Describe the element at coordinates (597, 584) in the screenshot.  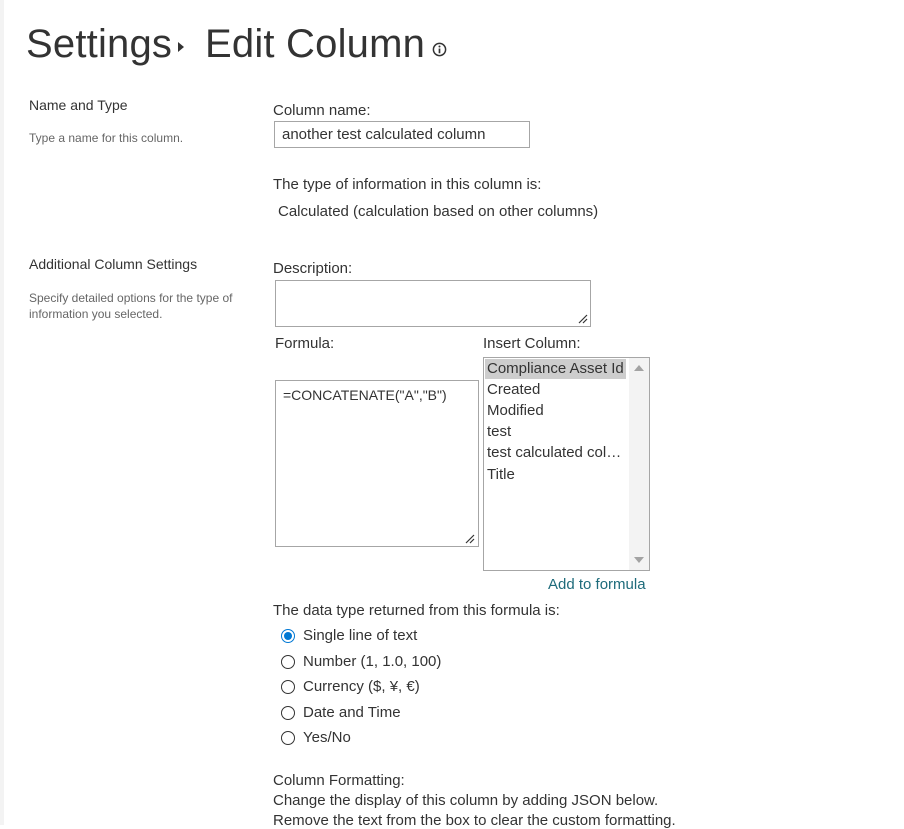
I see `add-to-formula-link: Add to formula` at that location.